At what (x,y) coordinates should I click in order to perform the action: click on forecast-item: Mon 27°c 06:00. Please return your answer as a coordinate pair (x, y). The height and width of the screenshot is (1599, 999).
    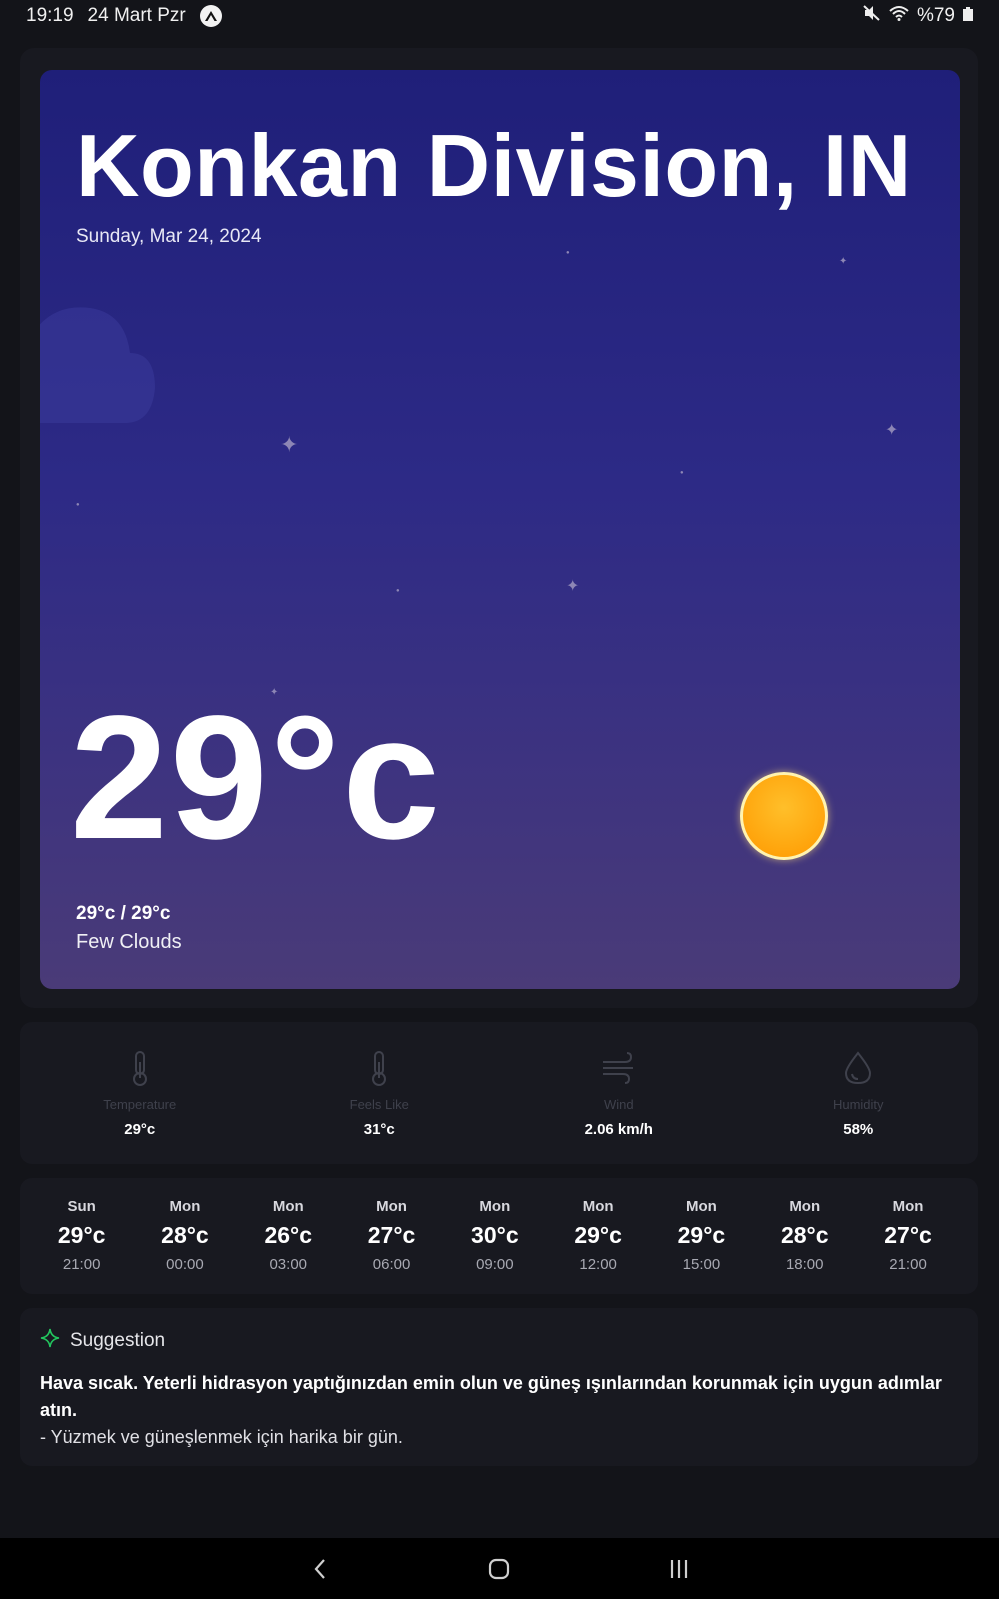
    Looking at the image, I should click on (391, 1236).